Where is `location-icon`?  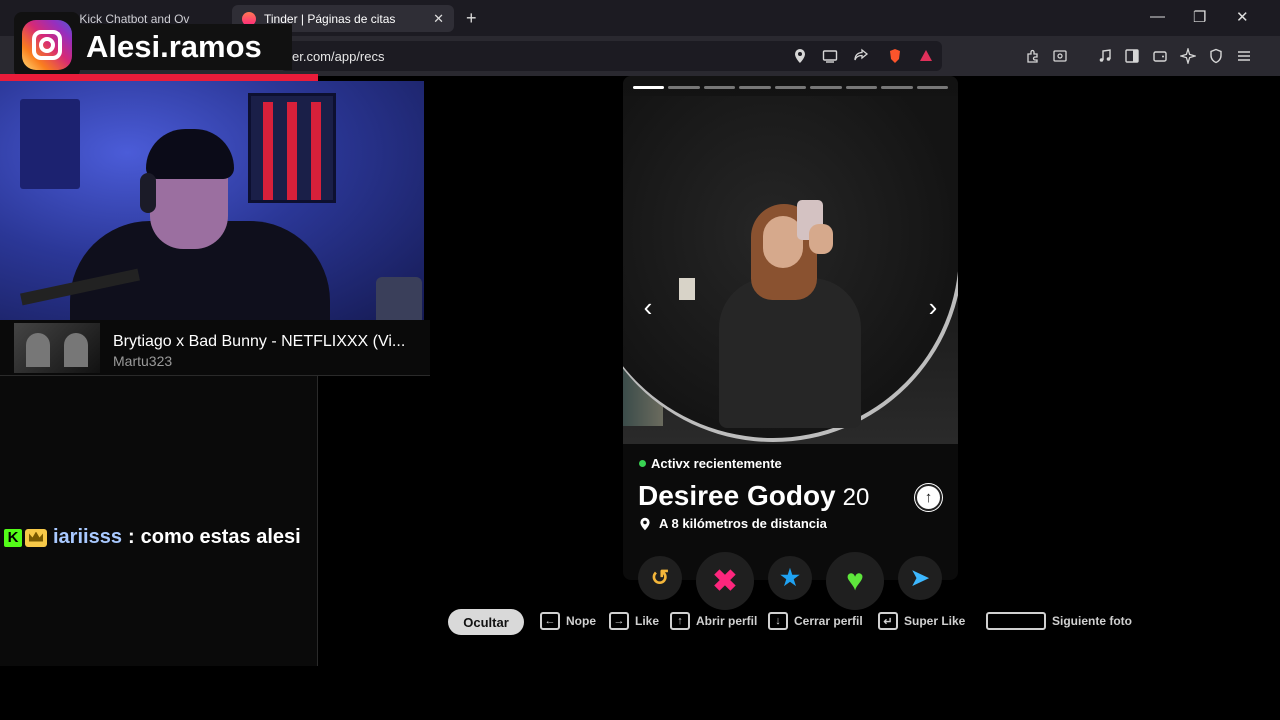 location-icon is located at coordinates (800, 56).